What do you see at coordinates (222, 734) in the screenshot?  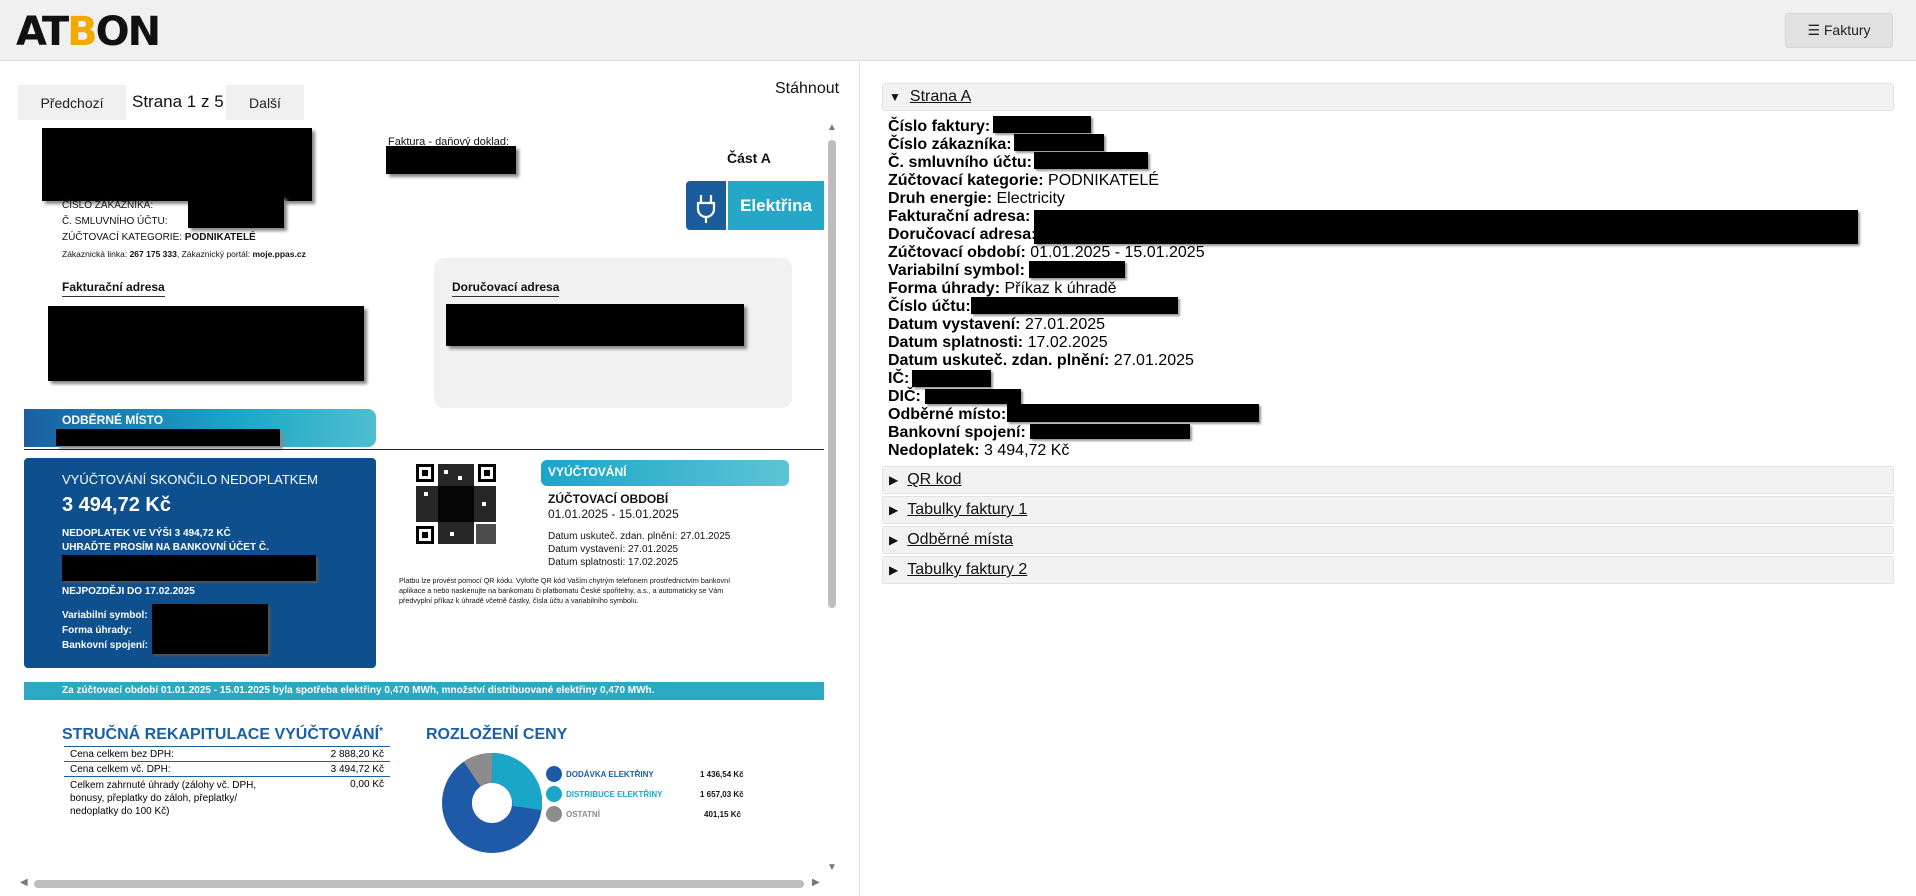 I see `recap-title: STRUČNÁ REKAPITULACE VYÚČTOVÁNÍ*` at bounding box center [222, 734].